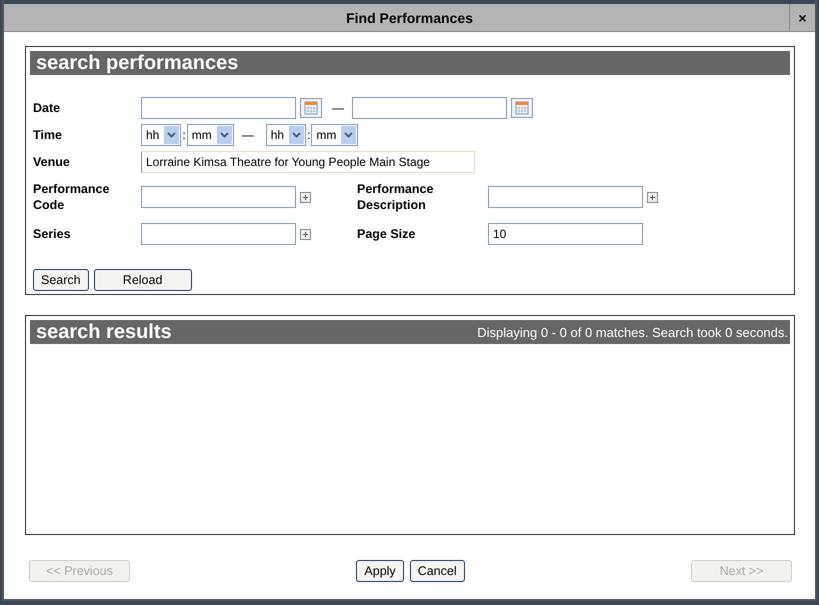  What do you see at coordinates (308, 162) in the screenshot?
I see `venue-field: Lorraine Kimsa Theatre for Young People Main Stage` at bounding box center [308, 162].